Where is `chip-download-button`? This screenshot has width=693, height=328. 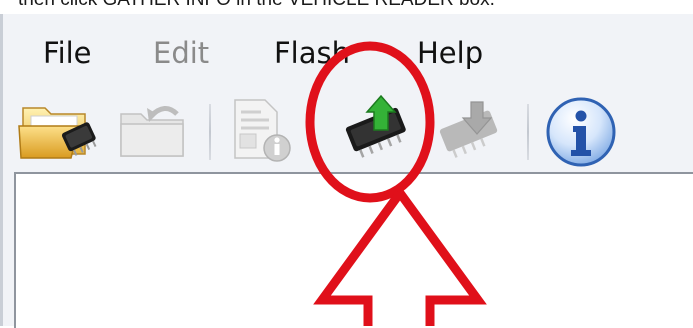 chip-download-button is located at coordinates (473, 133).